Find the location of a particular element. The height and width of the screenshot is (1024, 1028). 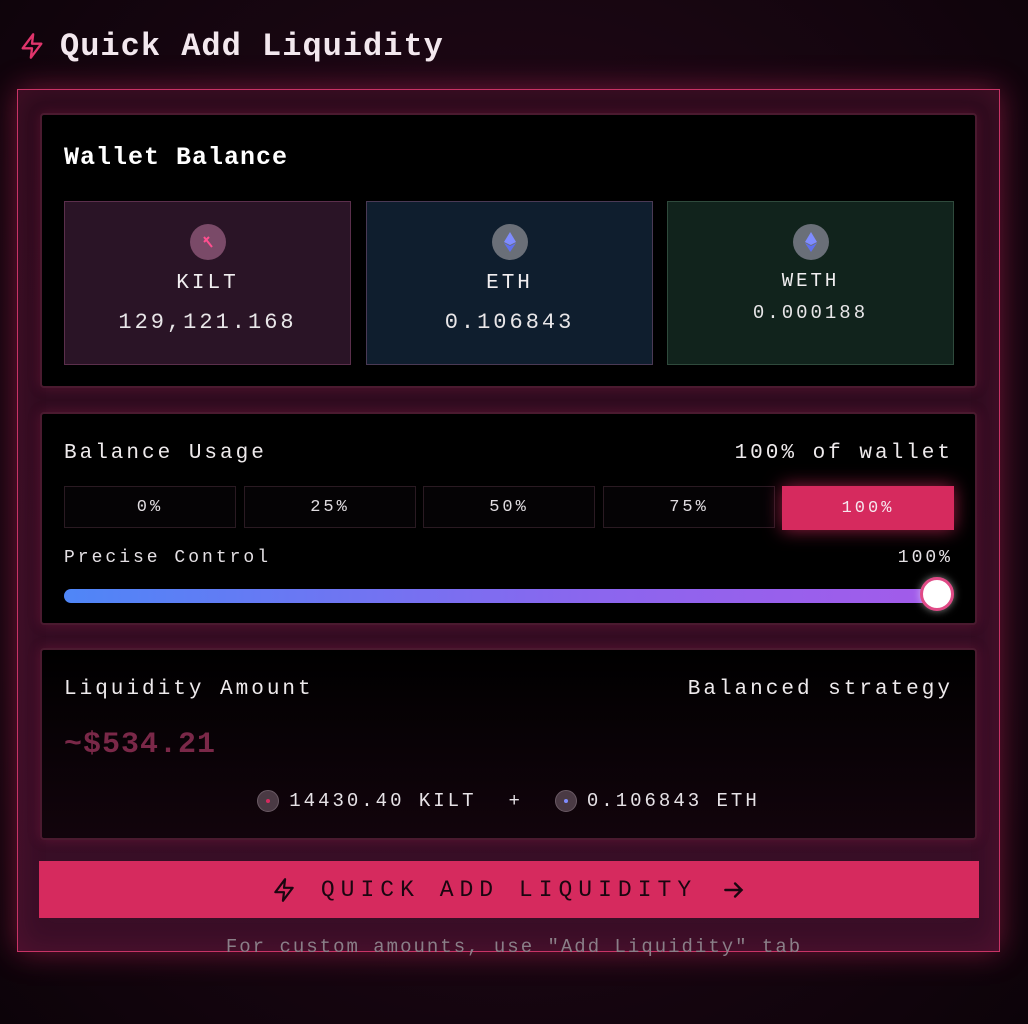

strategy-label: Balanced strategy is located at coordinates (820, 689).